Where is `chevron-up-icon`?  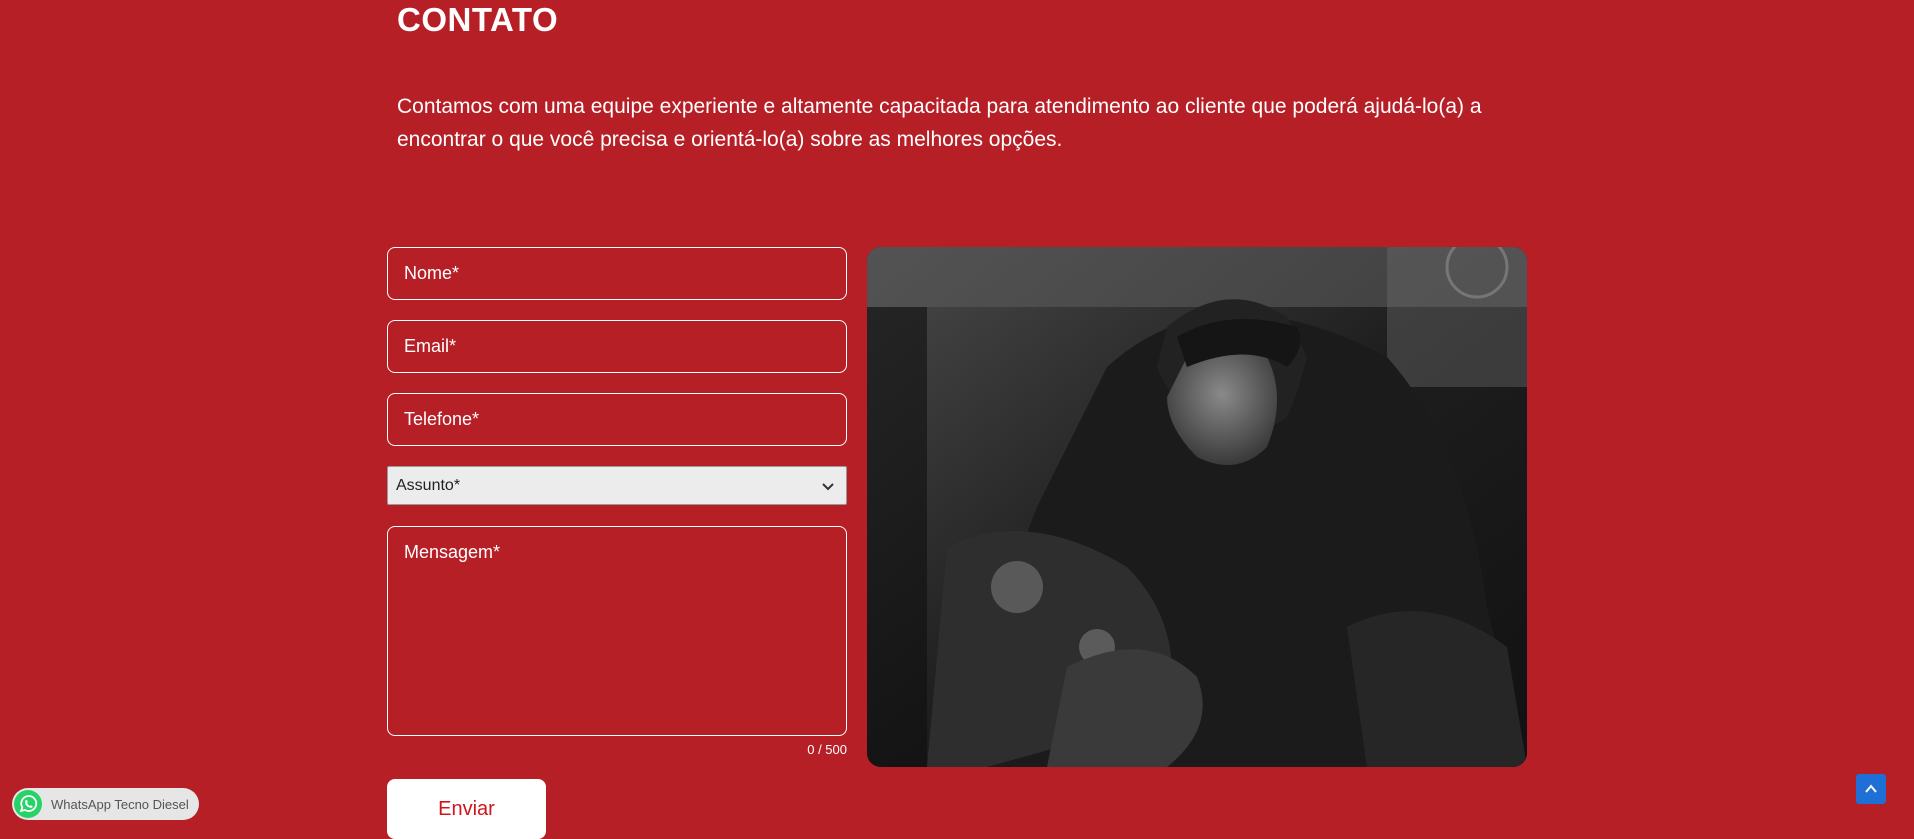 chevron-up-icon is located at coordinates (1871, 788).